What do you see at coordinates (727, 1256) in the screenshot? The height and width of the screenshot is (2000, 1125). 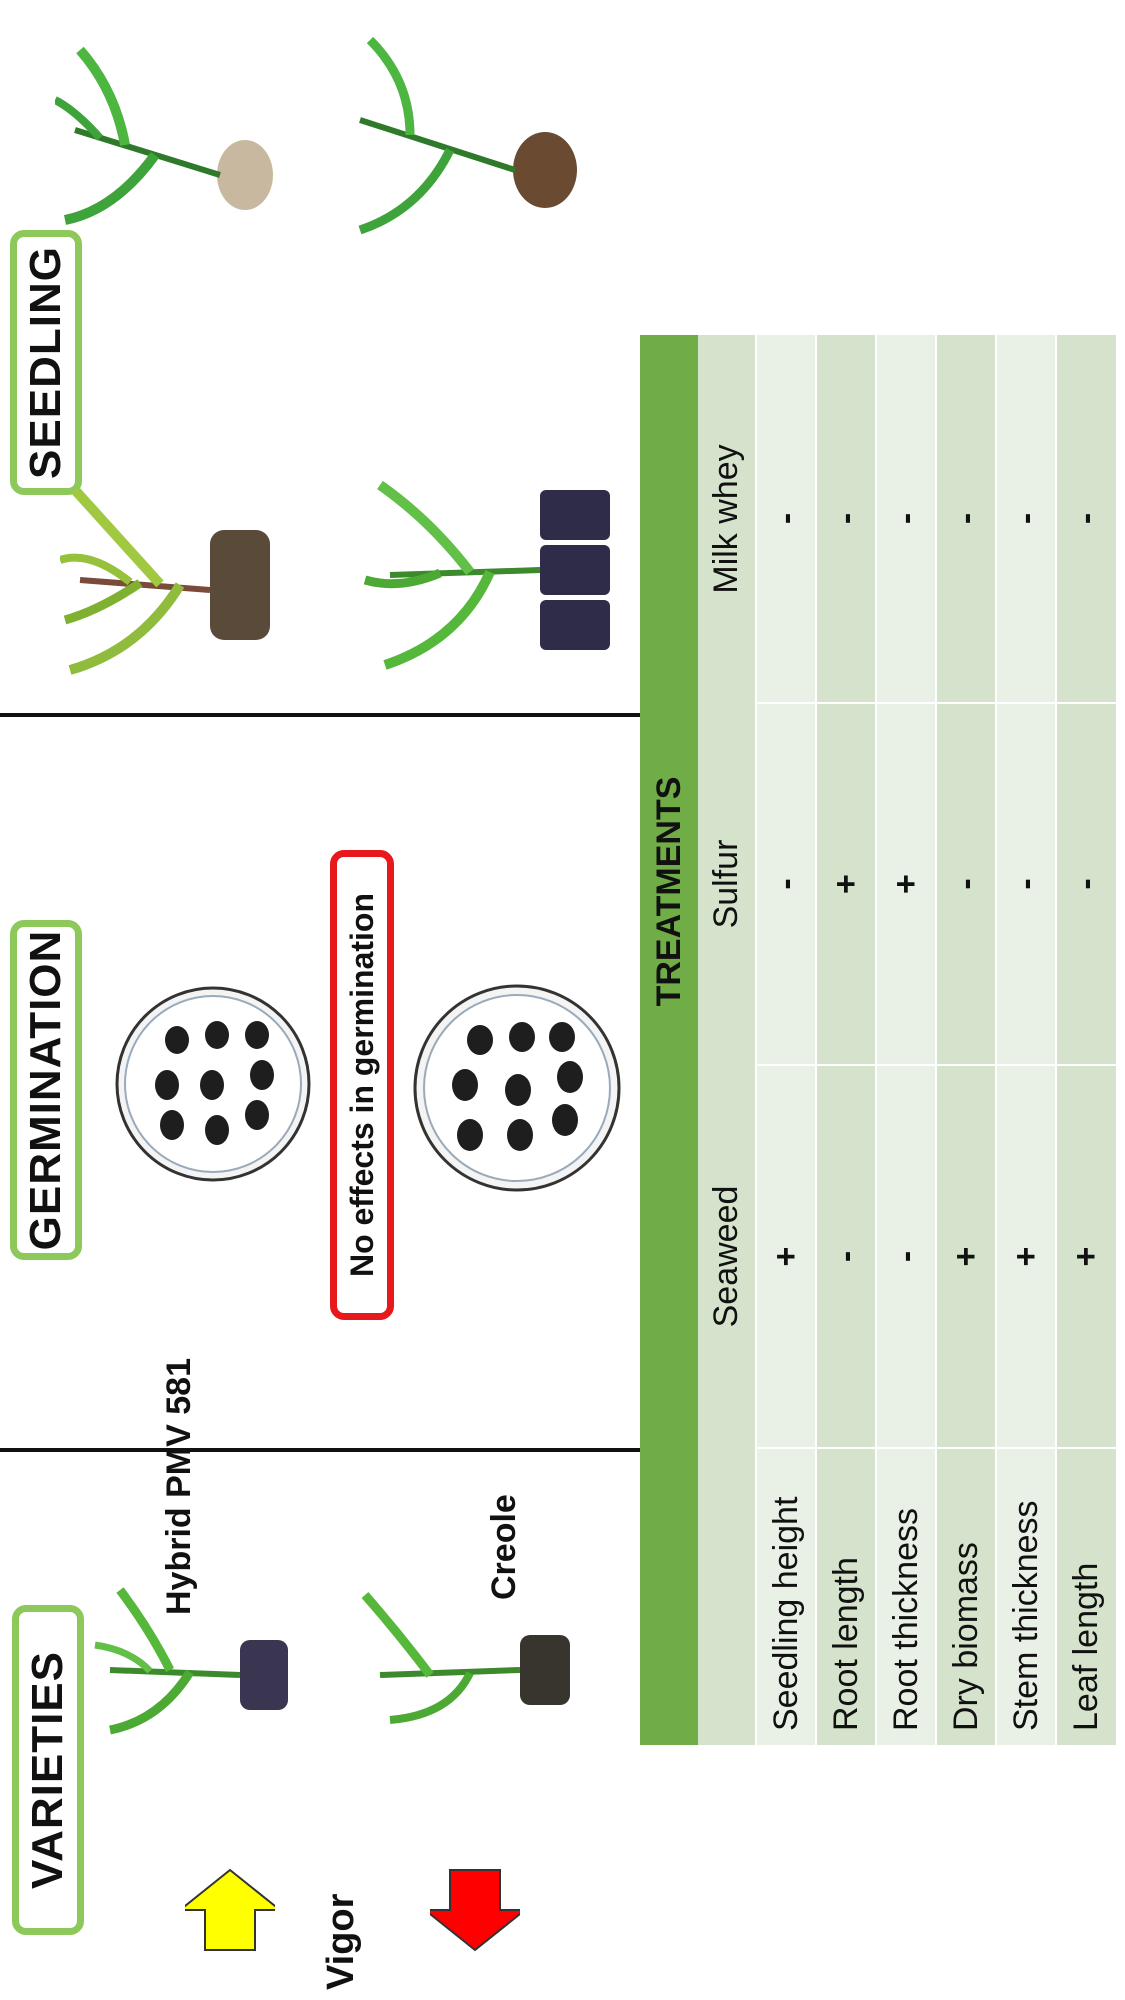 I see `column-header: Seaweed` at bounding box center [727, 1256].